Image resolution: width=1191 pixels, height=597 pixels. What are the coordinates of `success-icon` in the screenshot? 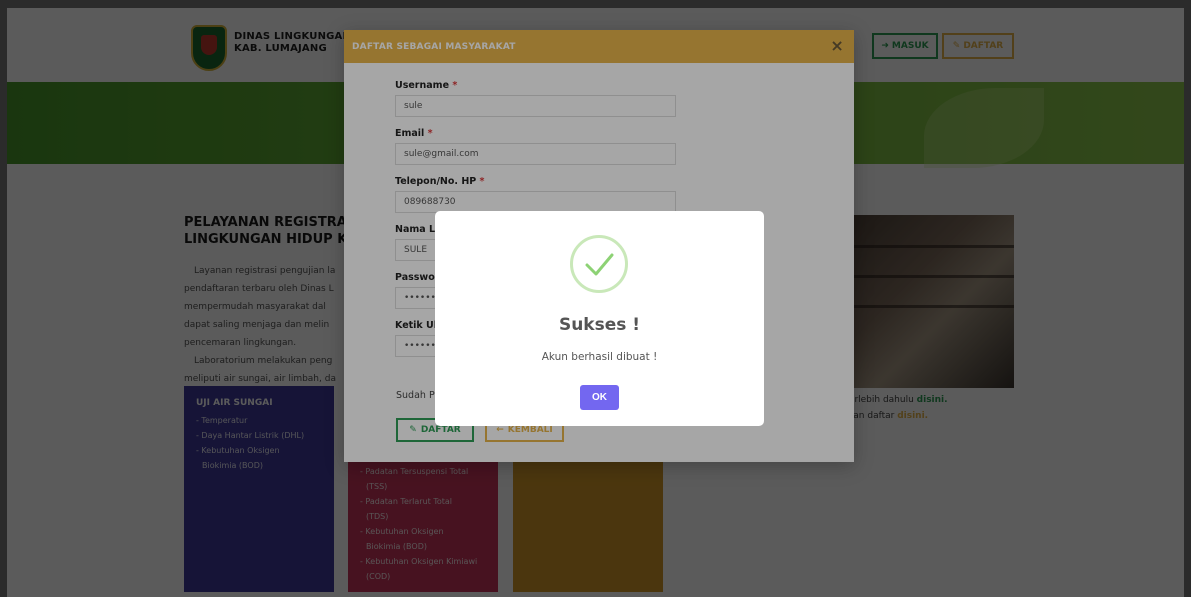 It's located at (599, 264).